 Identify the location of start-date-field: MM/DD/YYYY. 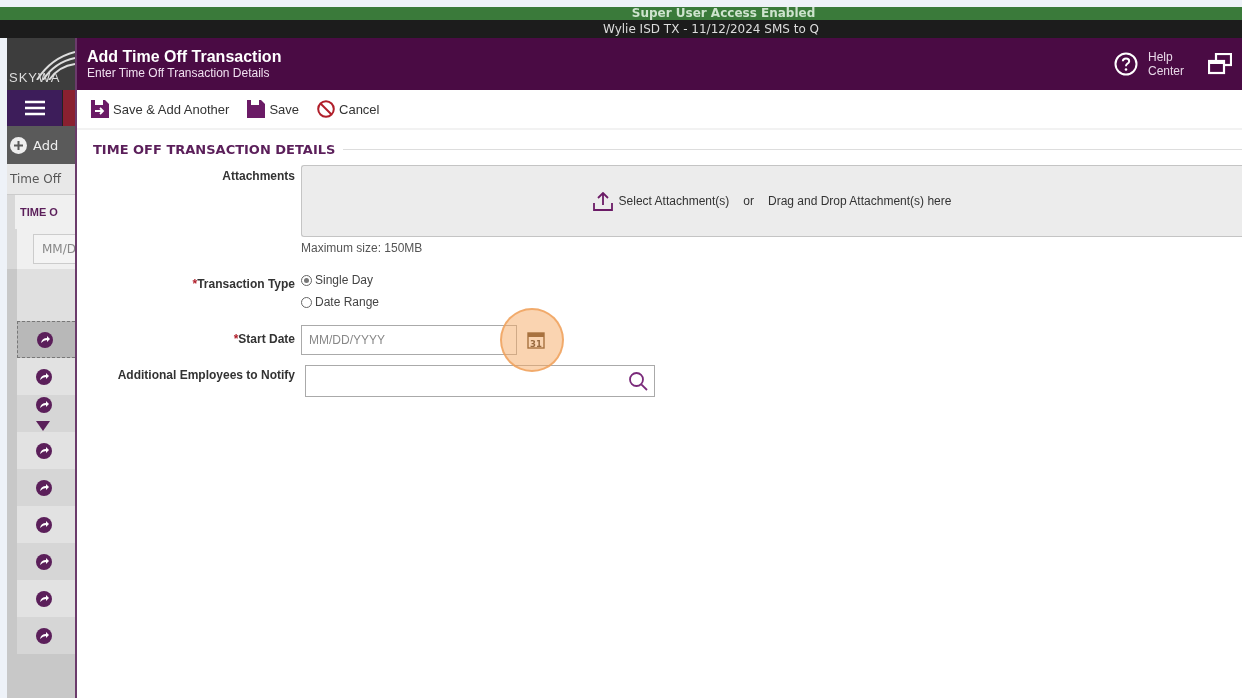
(409, 340).